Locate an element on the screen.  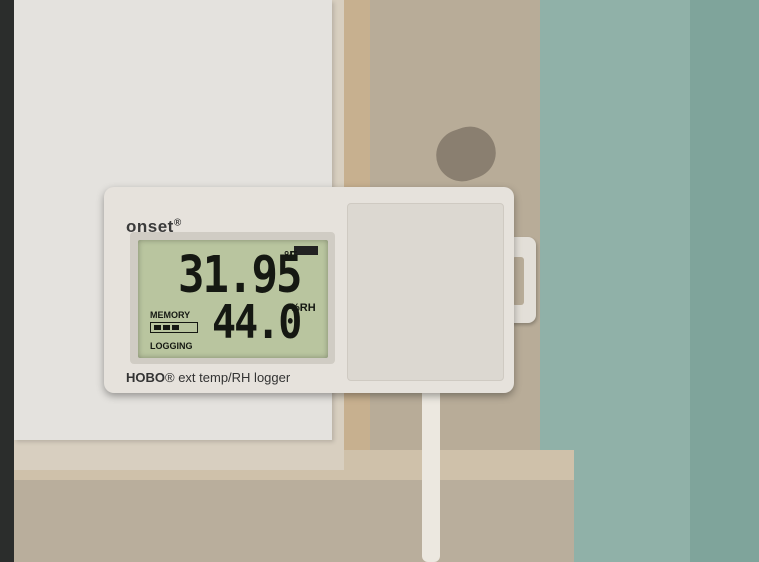
model-label: HOBO® ext temp/RH logger is located at coordinates (208, 377).